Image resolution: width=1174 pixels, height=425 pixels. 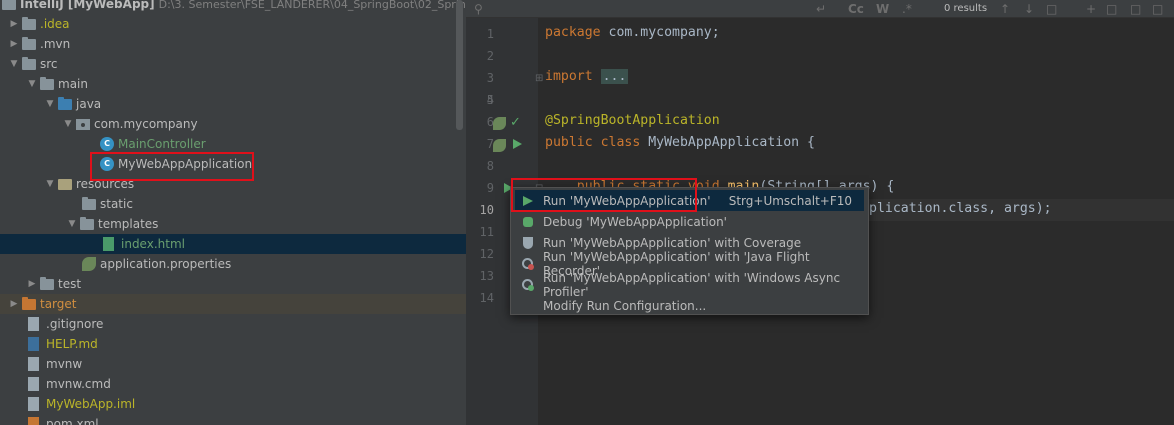 I want to click on code-token: @SpringBootApplication, so click(x=632, y=120).